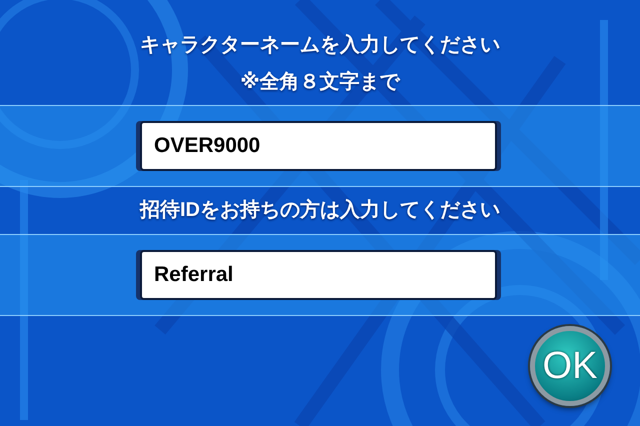 The height and width of the screenshot is (426, 640). Describe the element at coordinates (320, 82) in the screenshot. I see `character-limit-note: ※全角８文字まで` at that location.